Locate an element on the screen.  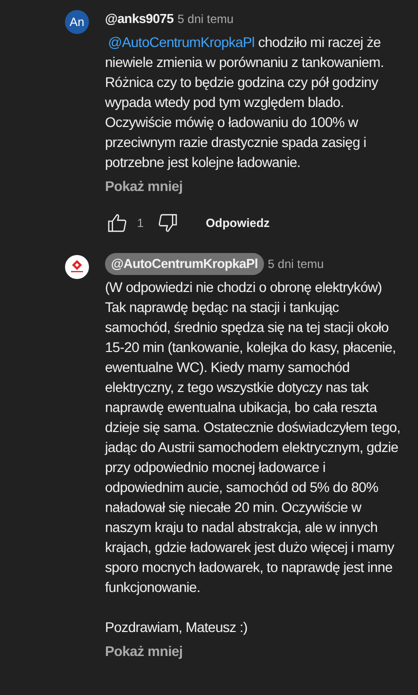
like-button is located at coordinates (117, 223).